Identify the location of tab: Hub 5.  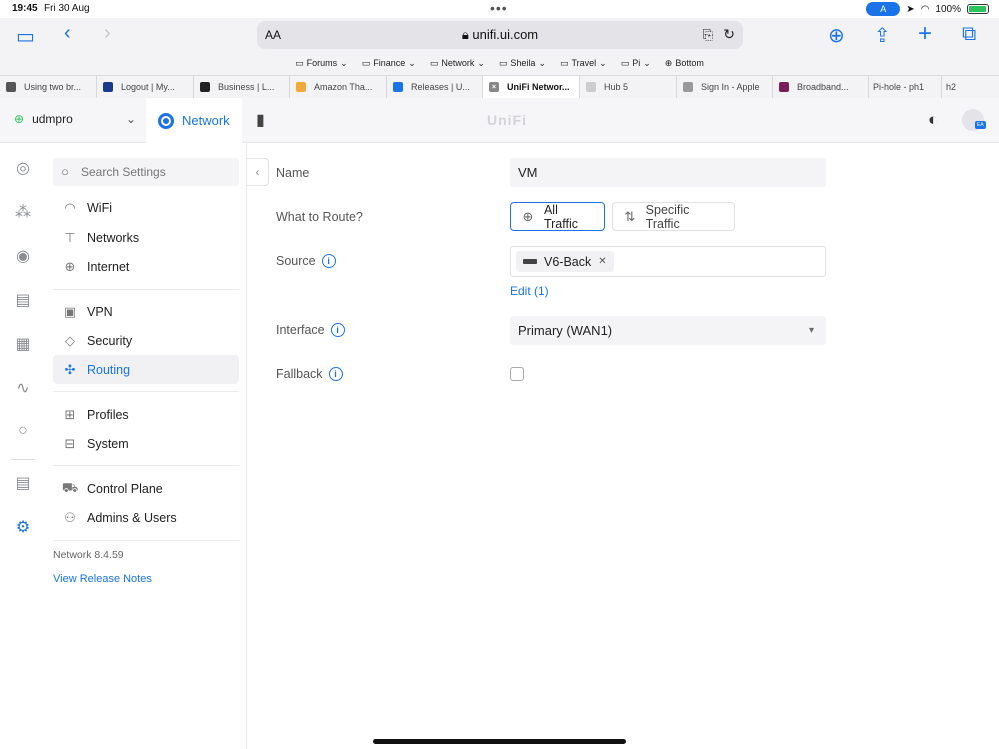
(628, 87).